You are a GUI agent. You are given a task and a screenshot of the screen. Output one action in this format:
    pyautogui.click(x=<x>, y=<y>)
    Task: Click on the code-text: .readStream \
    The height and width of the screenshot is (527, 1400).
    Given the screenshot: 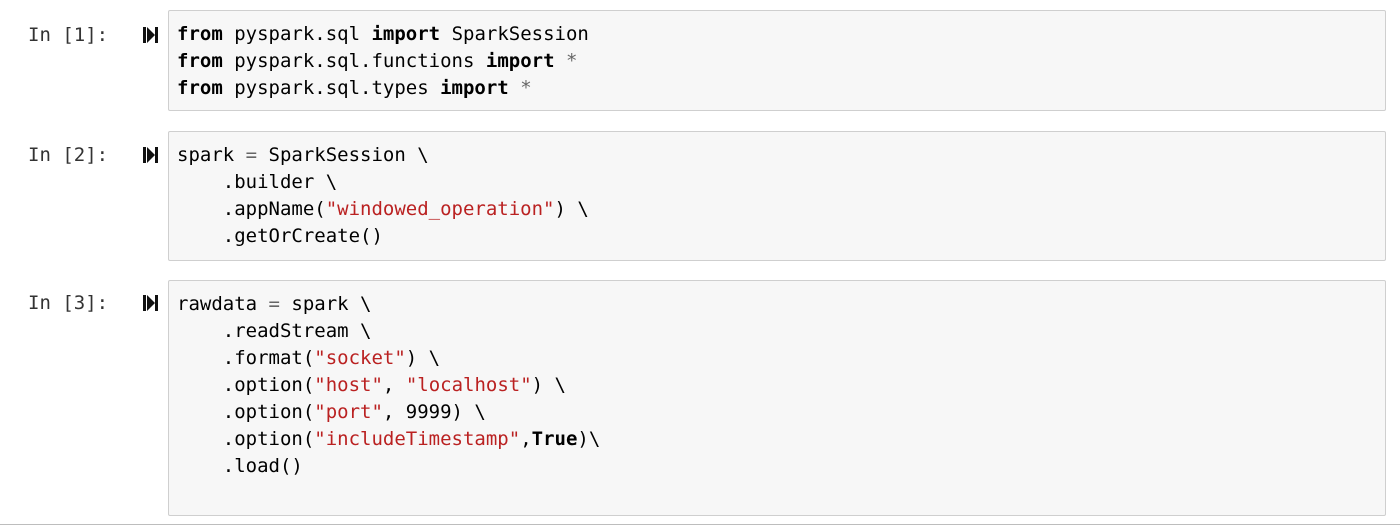 What is the action you would take?
    pyautogui.click(x=274, y=331)
    